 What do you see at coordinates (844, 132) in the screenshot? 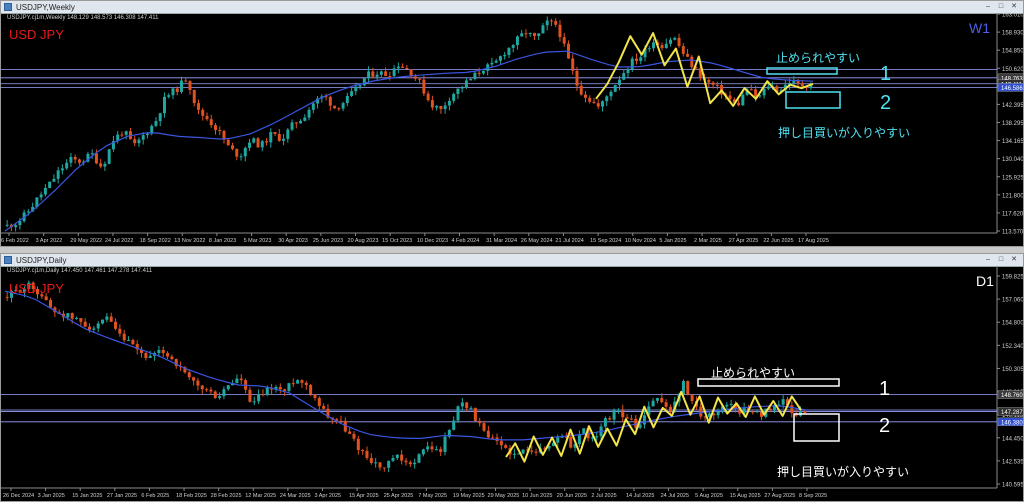
I see `support-annotation-text: 押し目買いが入りやすい` at bounding box center [844, 132].